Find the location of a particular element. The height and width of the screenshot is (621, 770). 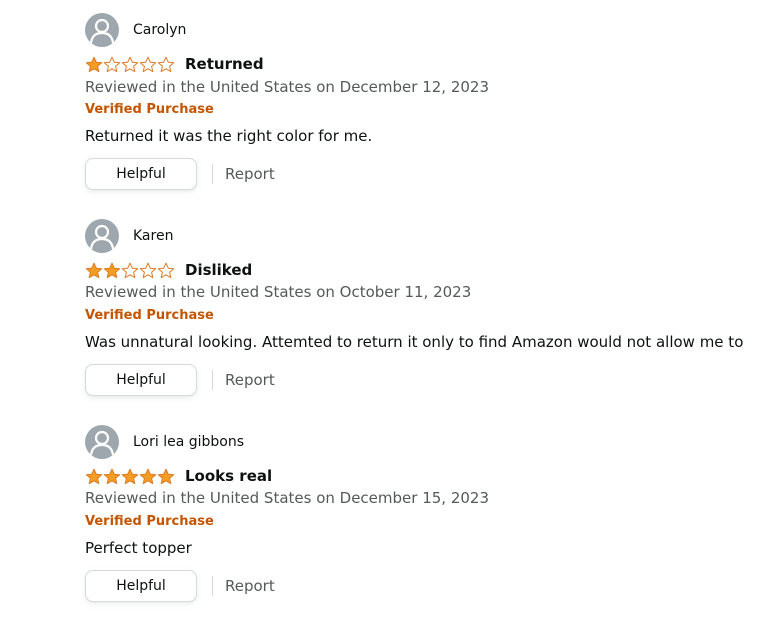

reviewer-profile: Lori lea gibbons is located at coordinates (425, 442).